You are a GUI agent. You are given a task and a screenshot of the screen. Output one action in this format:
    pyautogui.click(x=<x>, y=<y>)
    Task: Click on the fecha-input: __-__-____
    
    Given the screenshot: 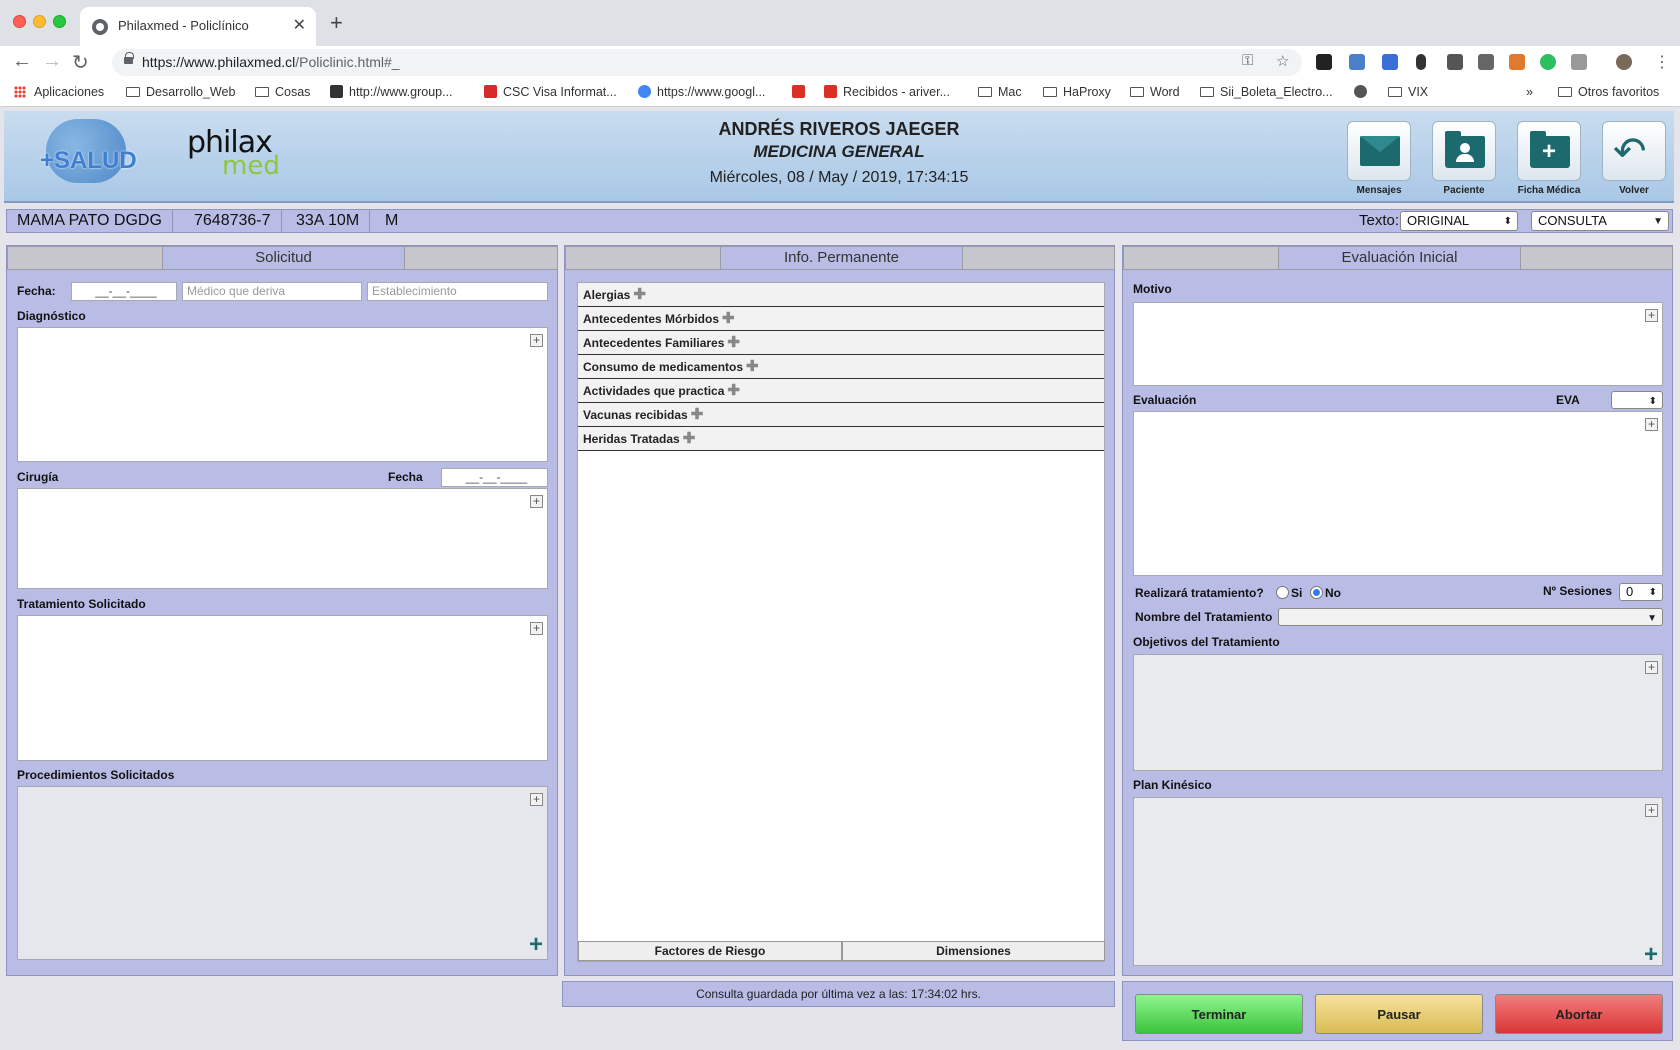 What is the action you would take?
    pyautogui.click(x=124, y=291)
    